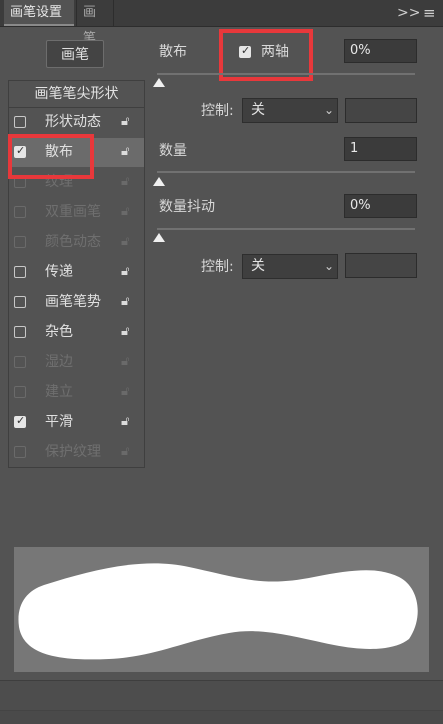  What do you see at coordinates (381, 110) in the screenshot?
I see `scatter-control-extra-field` at bounding box center [381, 110].